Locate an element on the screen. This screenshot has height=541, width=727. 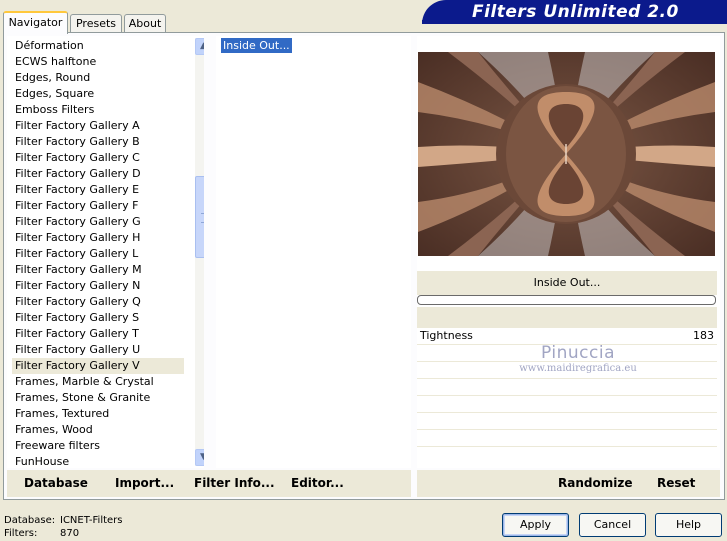
status-filters-count: 870 is located at coordinates (70, 533).